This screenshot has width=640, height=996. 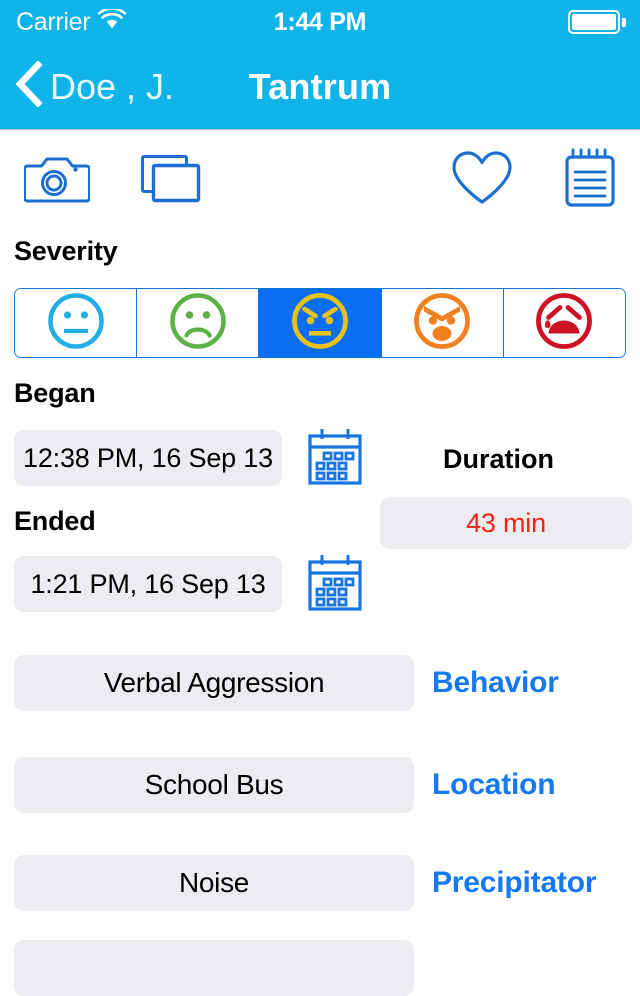 What do you see at coordinates (482, 178) in the screenshot?
I see `heart-icon` at bounding box center [482, 178].